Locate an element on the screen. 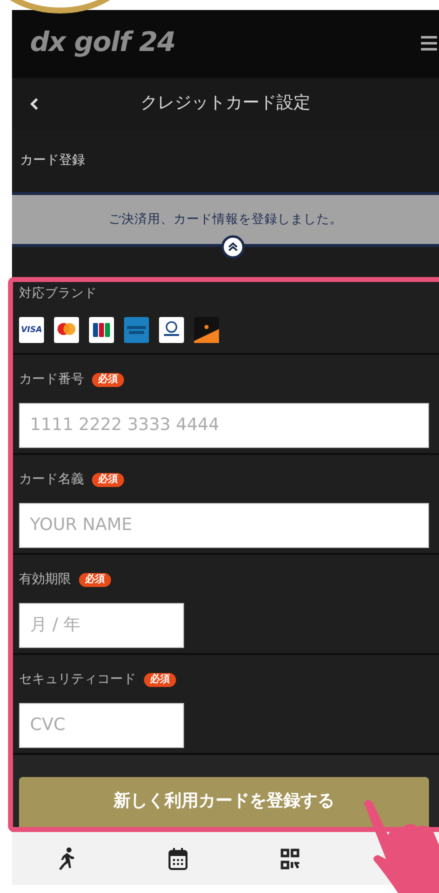 This screenshot has height=893, width=439. banded-card-icon is located at coordinates (136, 329).